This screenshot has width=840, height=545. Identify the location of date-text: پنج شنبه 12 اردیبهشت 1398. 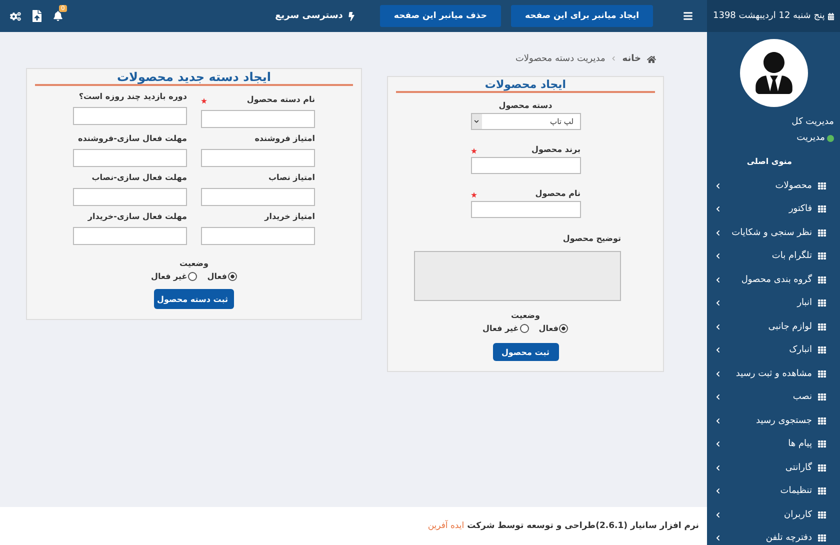
(769, 16).